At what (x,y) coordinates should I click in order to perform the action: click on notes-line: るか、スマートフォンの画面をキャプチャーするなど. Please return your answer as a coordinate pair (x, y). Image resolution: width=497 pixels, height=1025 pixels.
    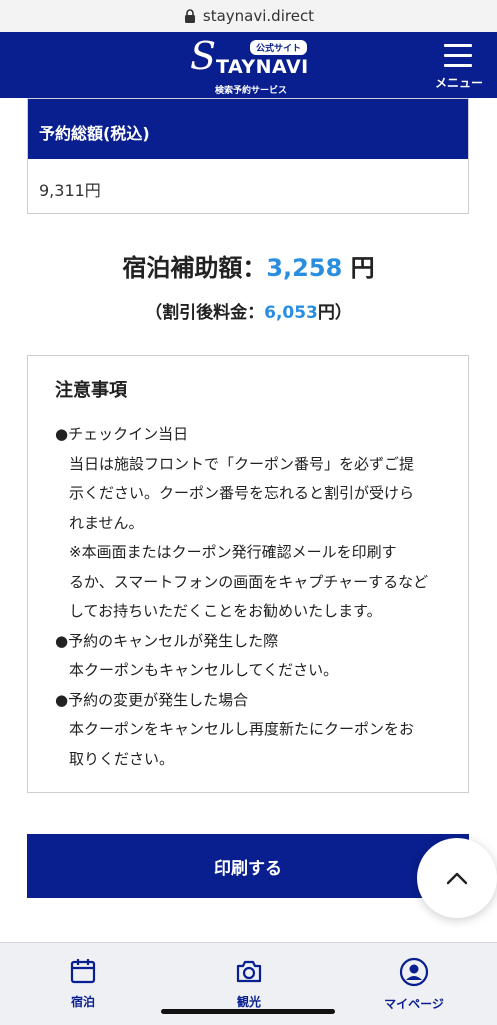
    Looking at the image, I should click on (249, 581).